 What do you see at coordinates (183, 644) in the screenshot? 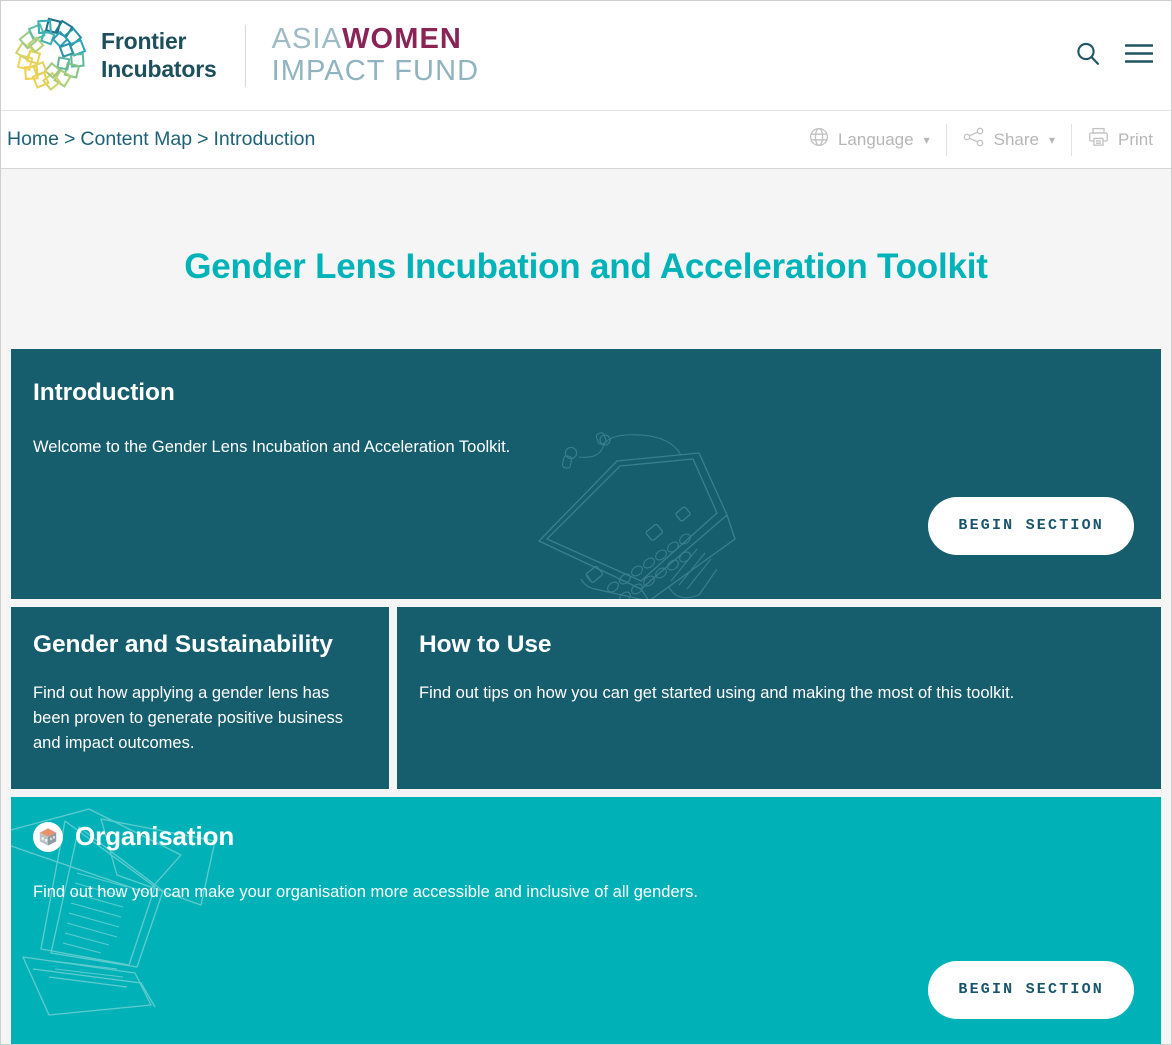
I see `card-gender-and-sustainability-title: Gender and Sustainability` at bounding box center [183, 644].